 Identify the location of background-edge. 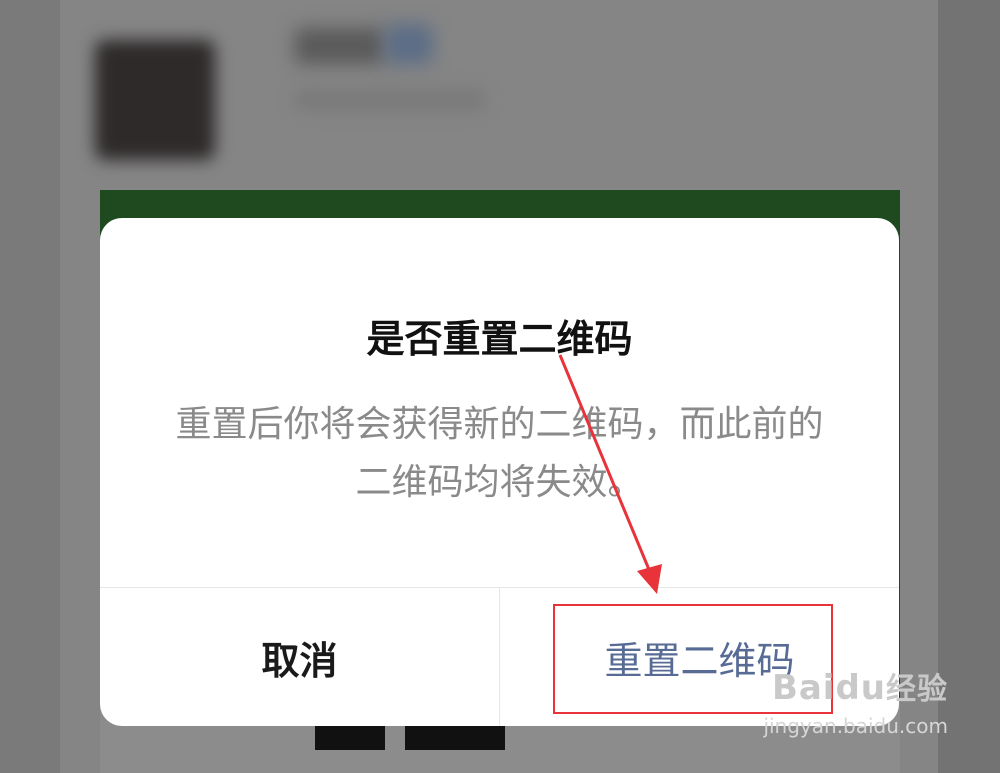
(969, 386).